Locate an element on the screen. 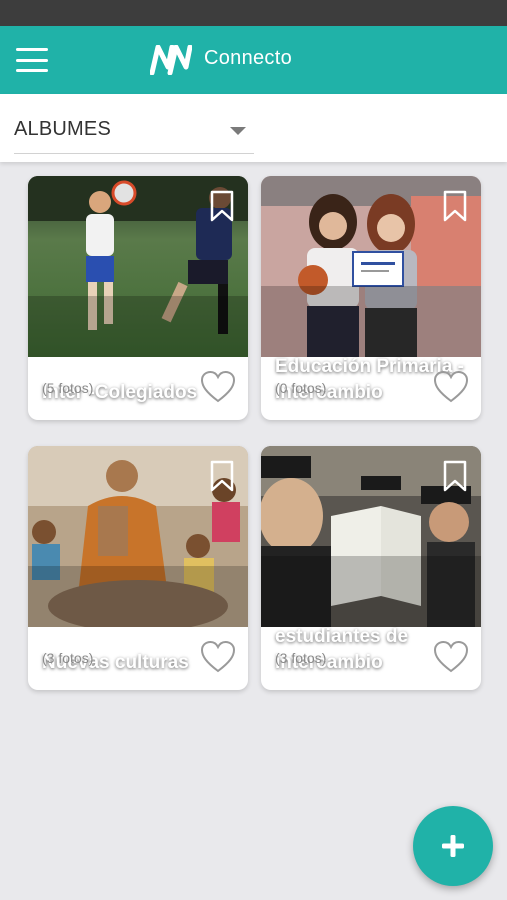 This screenshot has width=507, height=900. connecto-logo-icon is located at coordinates (171, 60).